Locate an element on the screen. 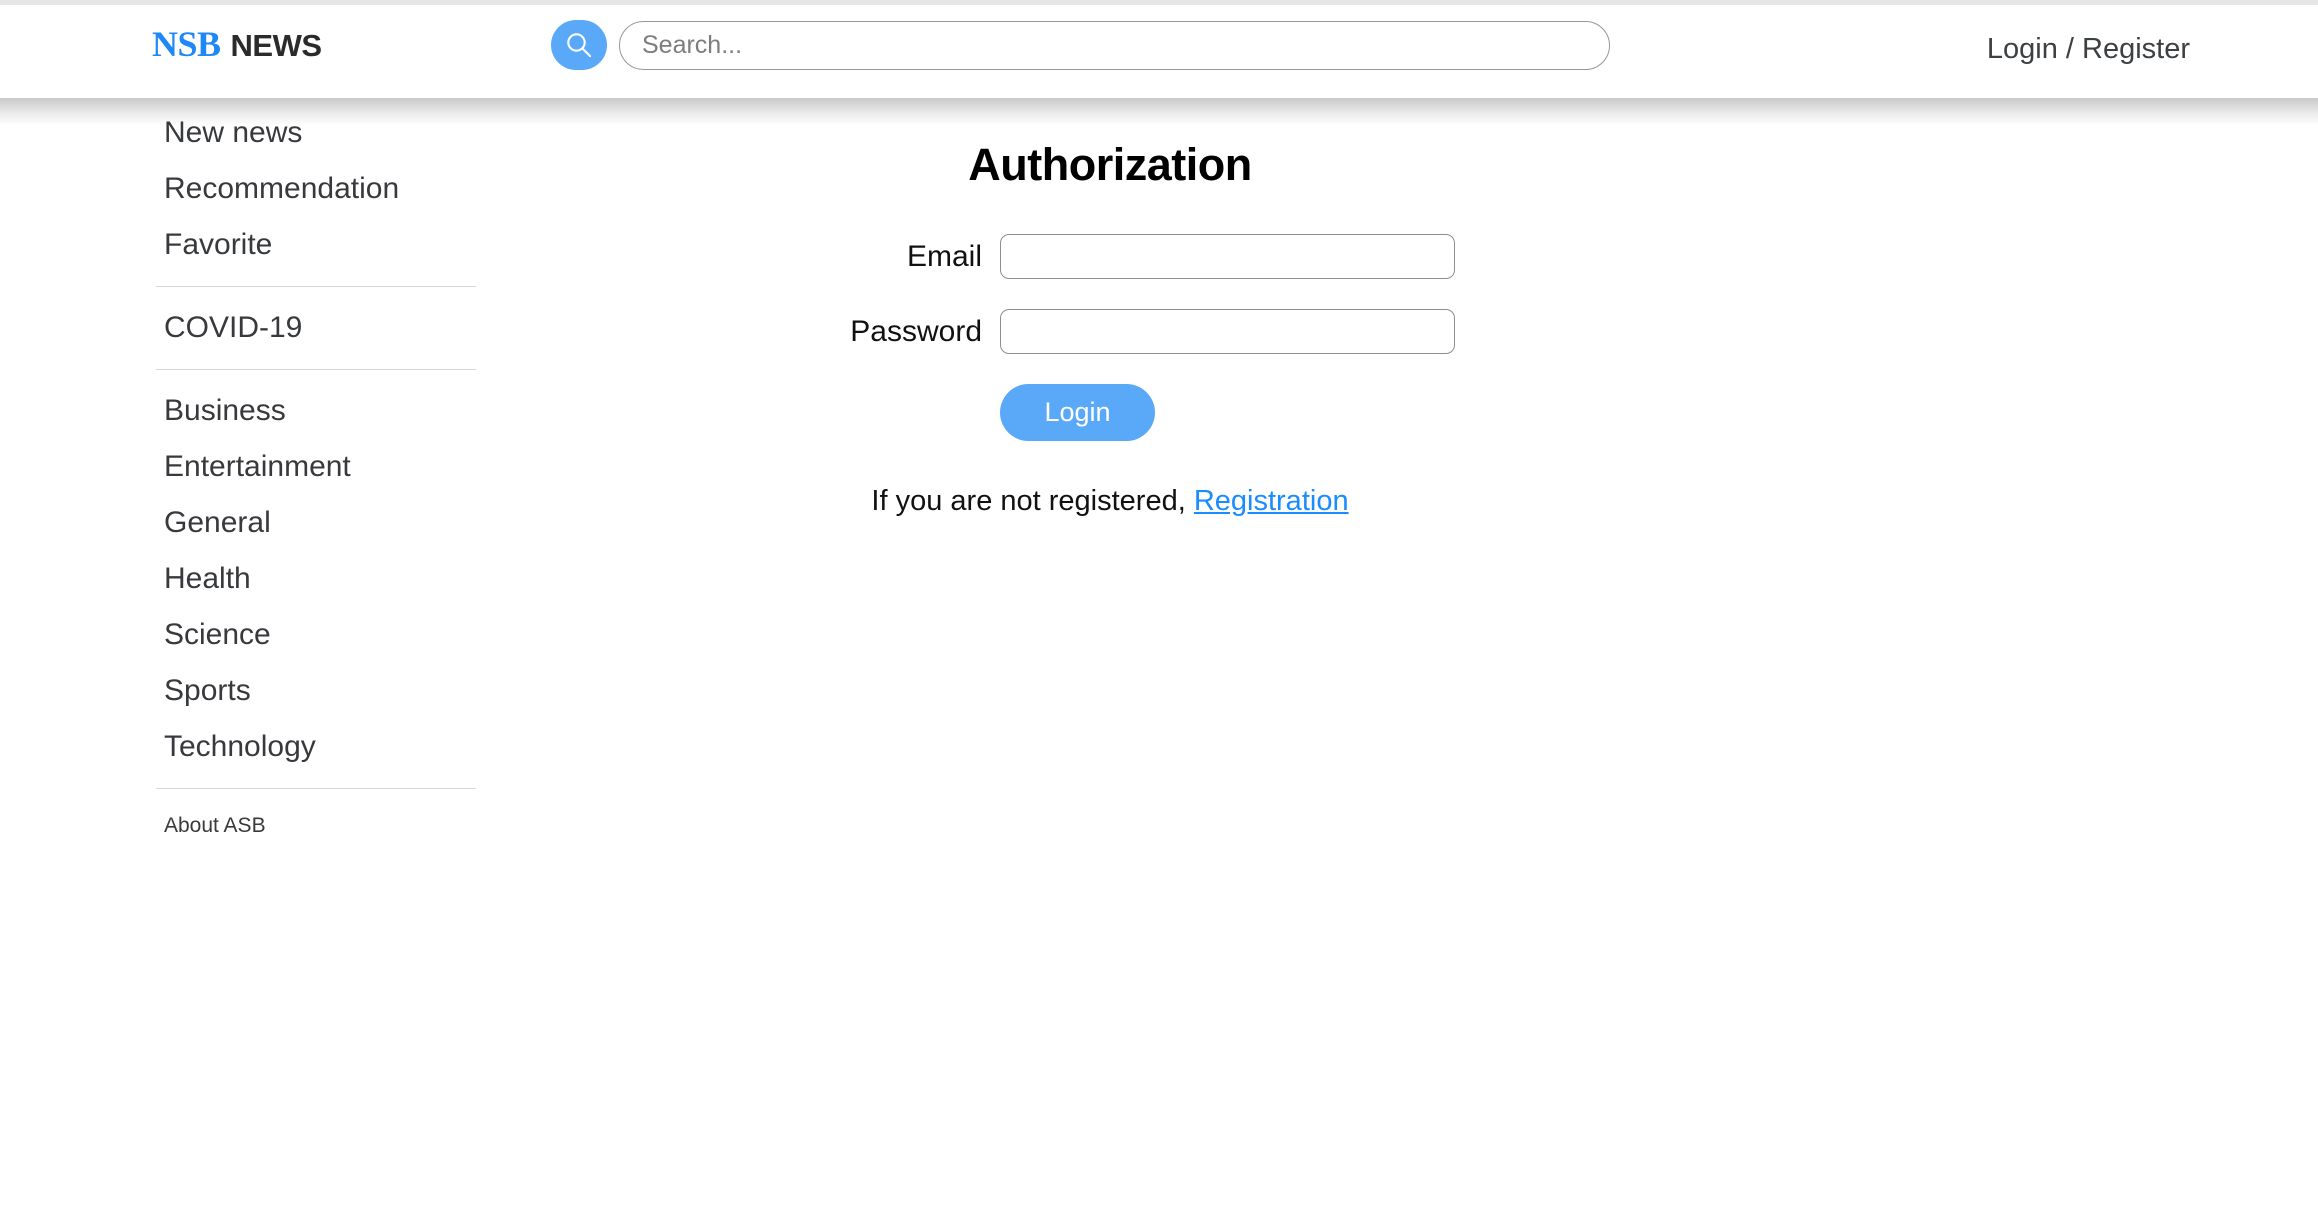 The height and width of the screenshot is (1214, 2318). password-row: Password is located at coordinates (1110, 331).